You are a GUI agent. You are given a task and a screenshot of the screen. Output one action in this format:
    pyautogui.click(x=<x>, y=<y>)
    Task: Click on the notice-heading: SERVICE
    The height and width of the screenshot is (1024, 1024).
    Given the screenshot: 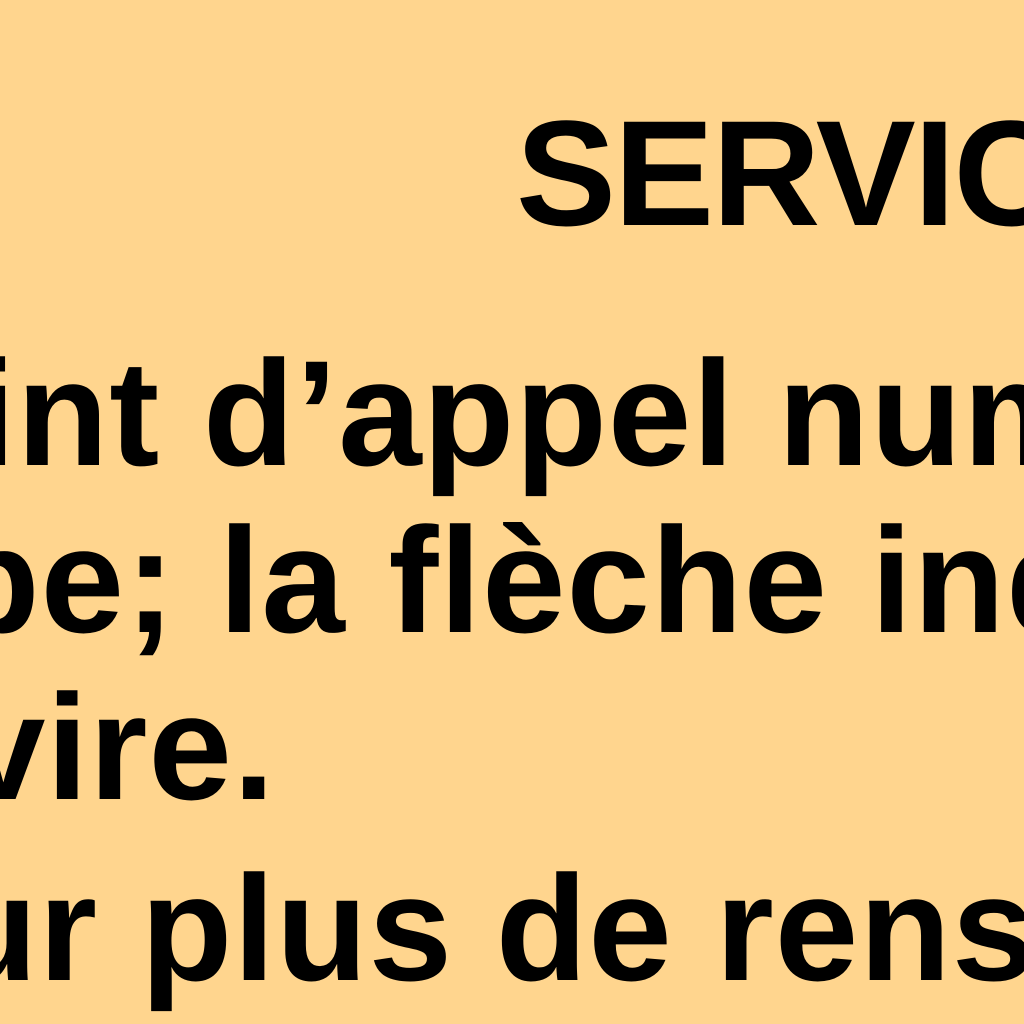 What is the action you would take?
    pyautogui.click(x=770, y=173)
    